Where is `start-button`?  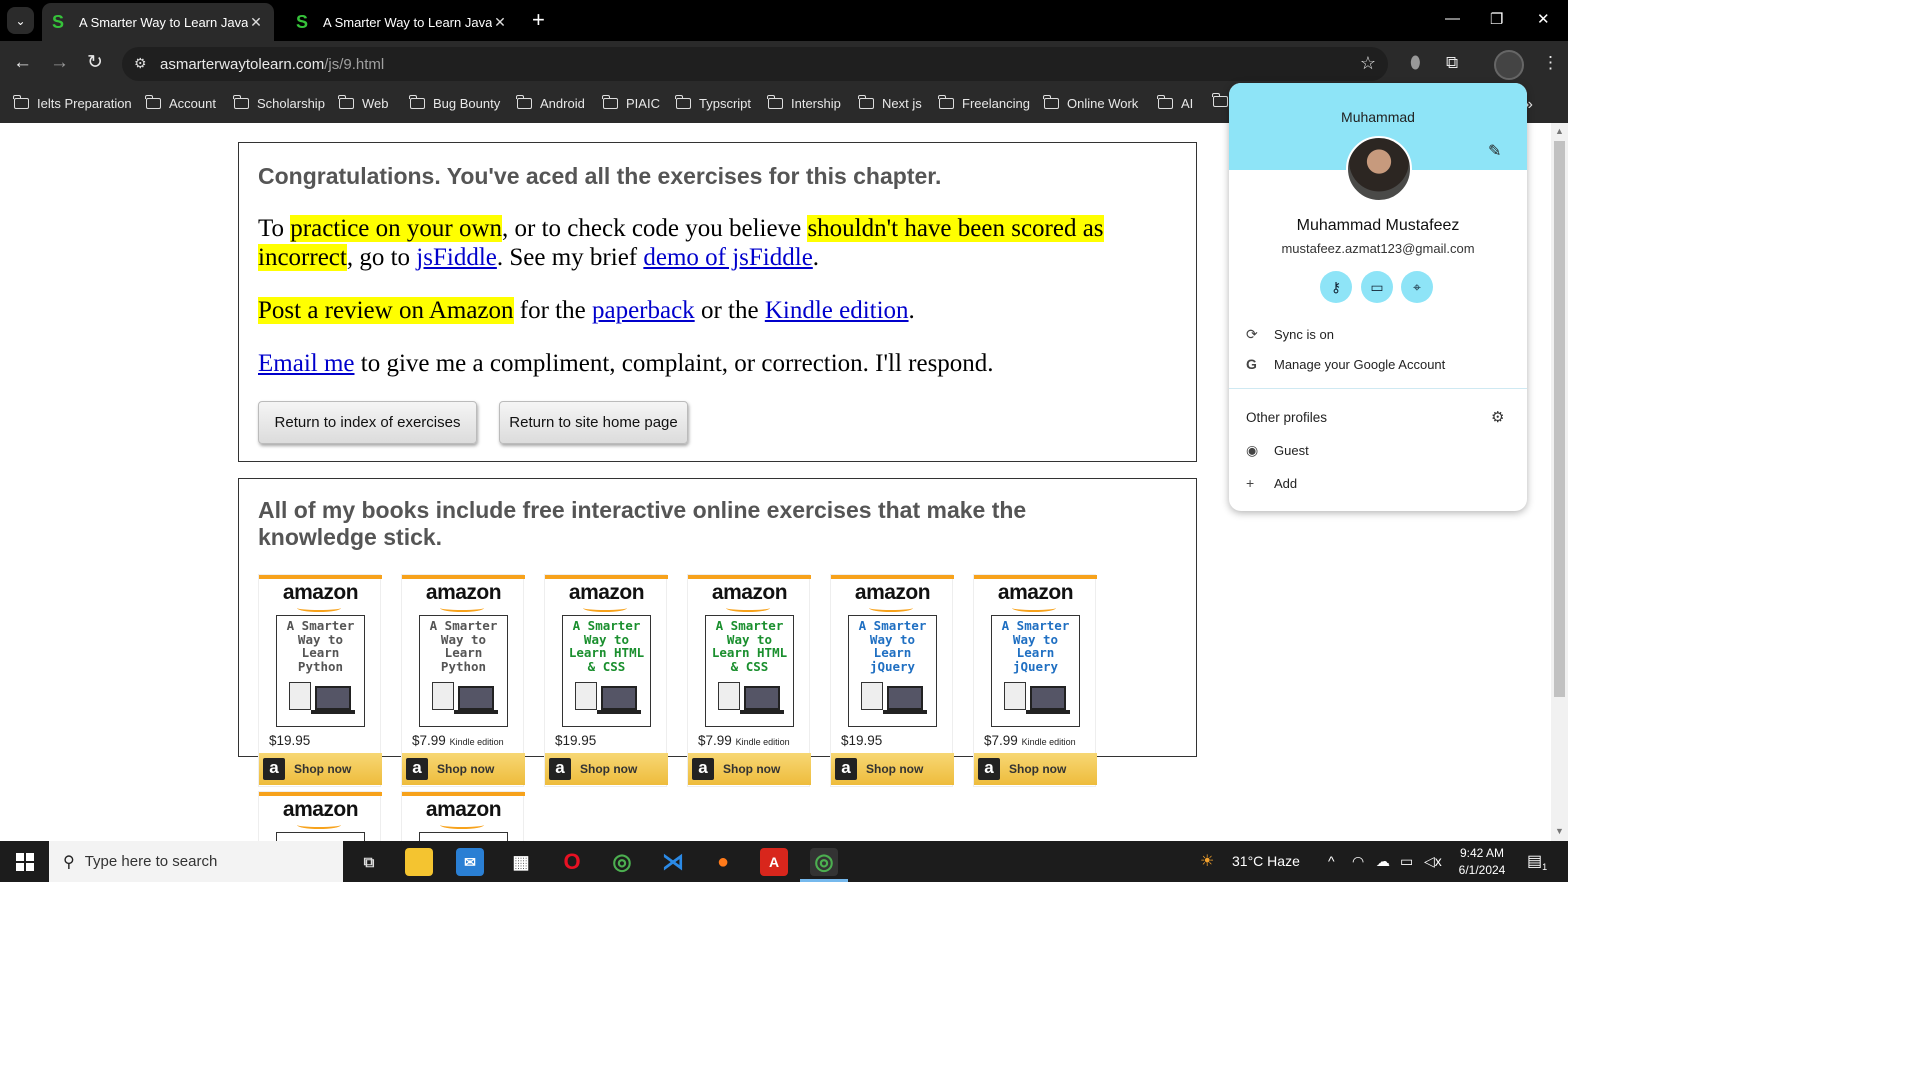 start-button is located at coordinates (24, 861).